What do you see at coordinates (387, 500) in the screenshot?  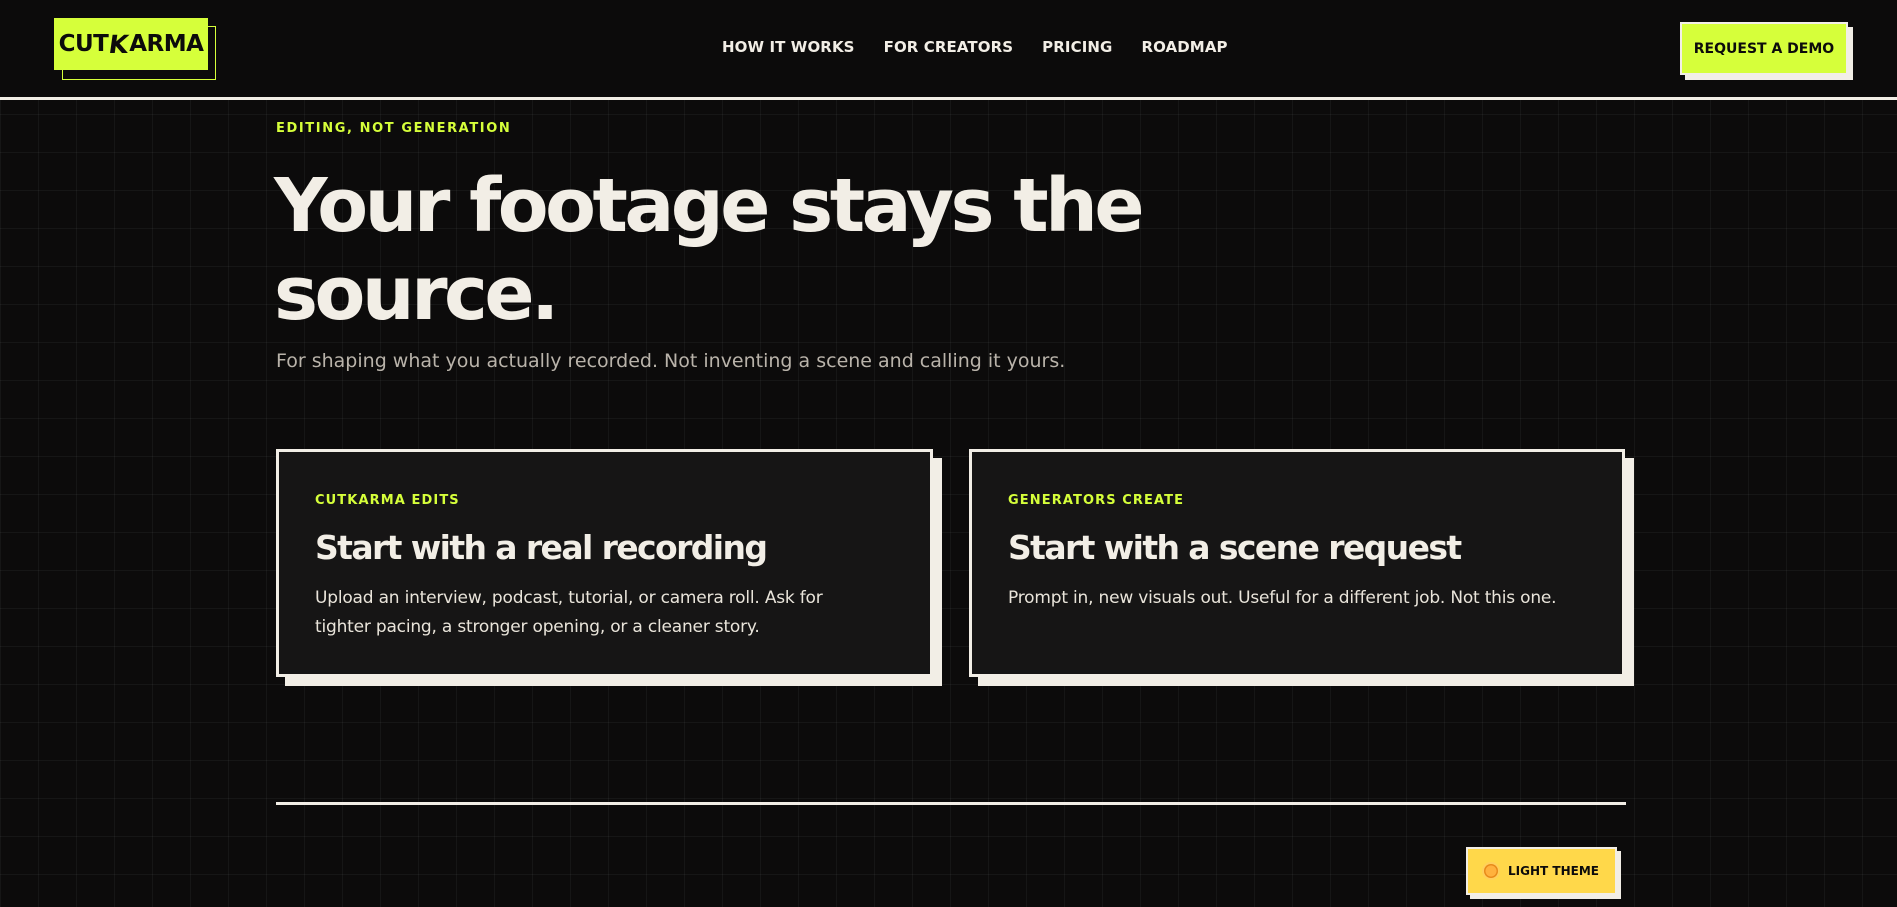 I see `card-eyebrow: CUTKARMA EDITS` at bounding box center [387, 500].